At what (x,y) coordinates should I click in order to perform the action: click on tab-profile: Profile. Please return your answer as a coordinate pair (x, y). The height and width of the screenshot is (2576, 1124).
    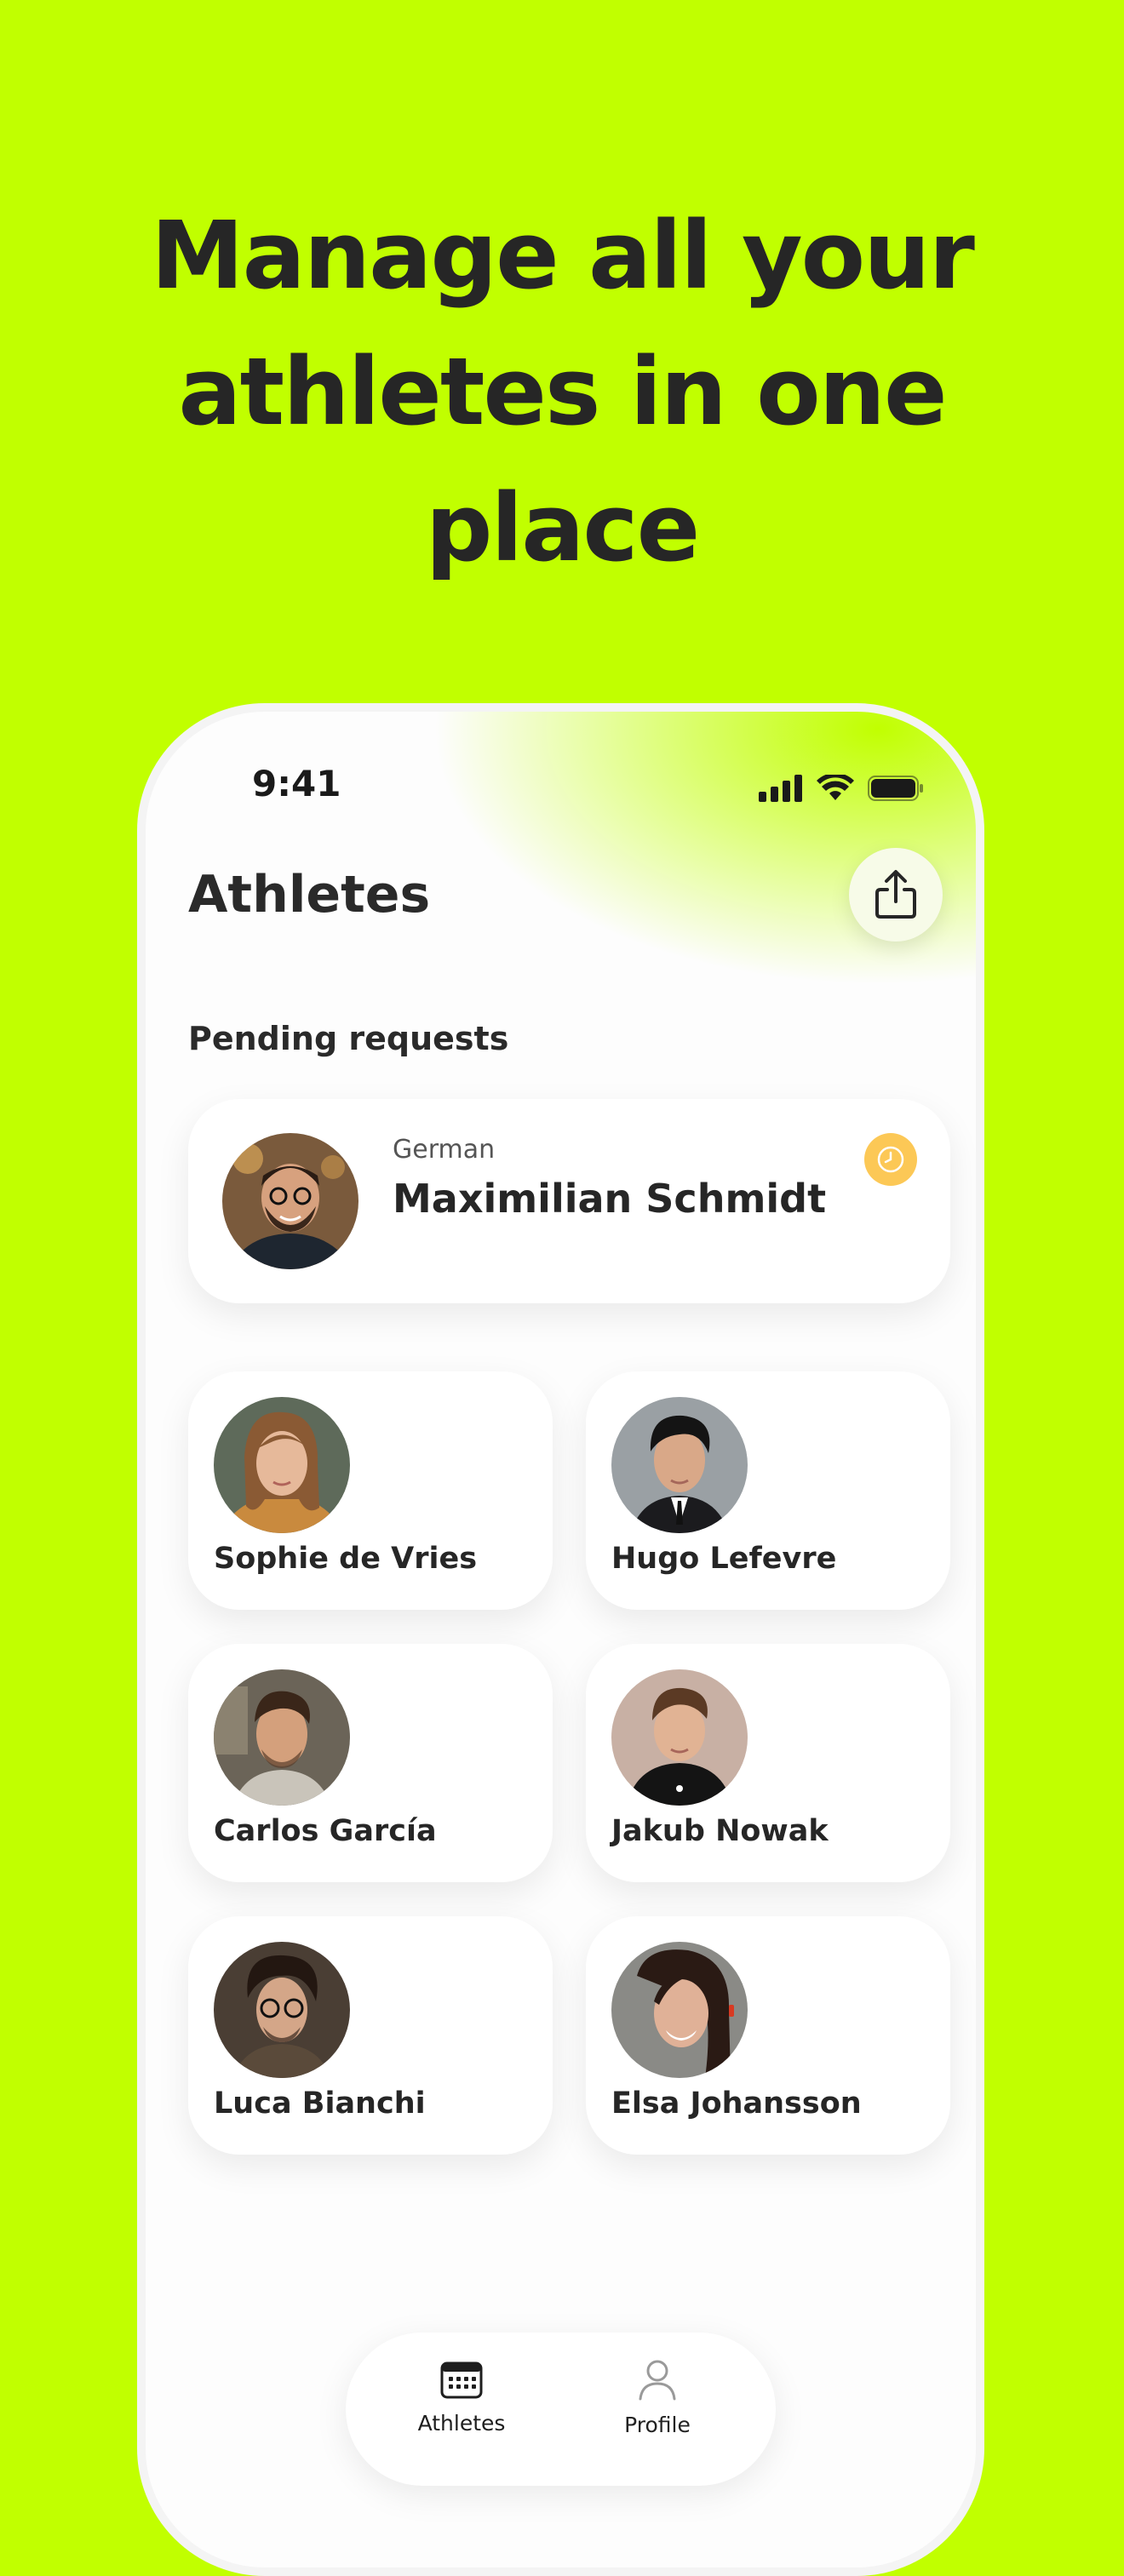
    Looking at the image, I should click on (657, 2397).